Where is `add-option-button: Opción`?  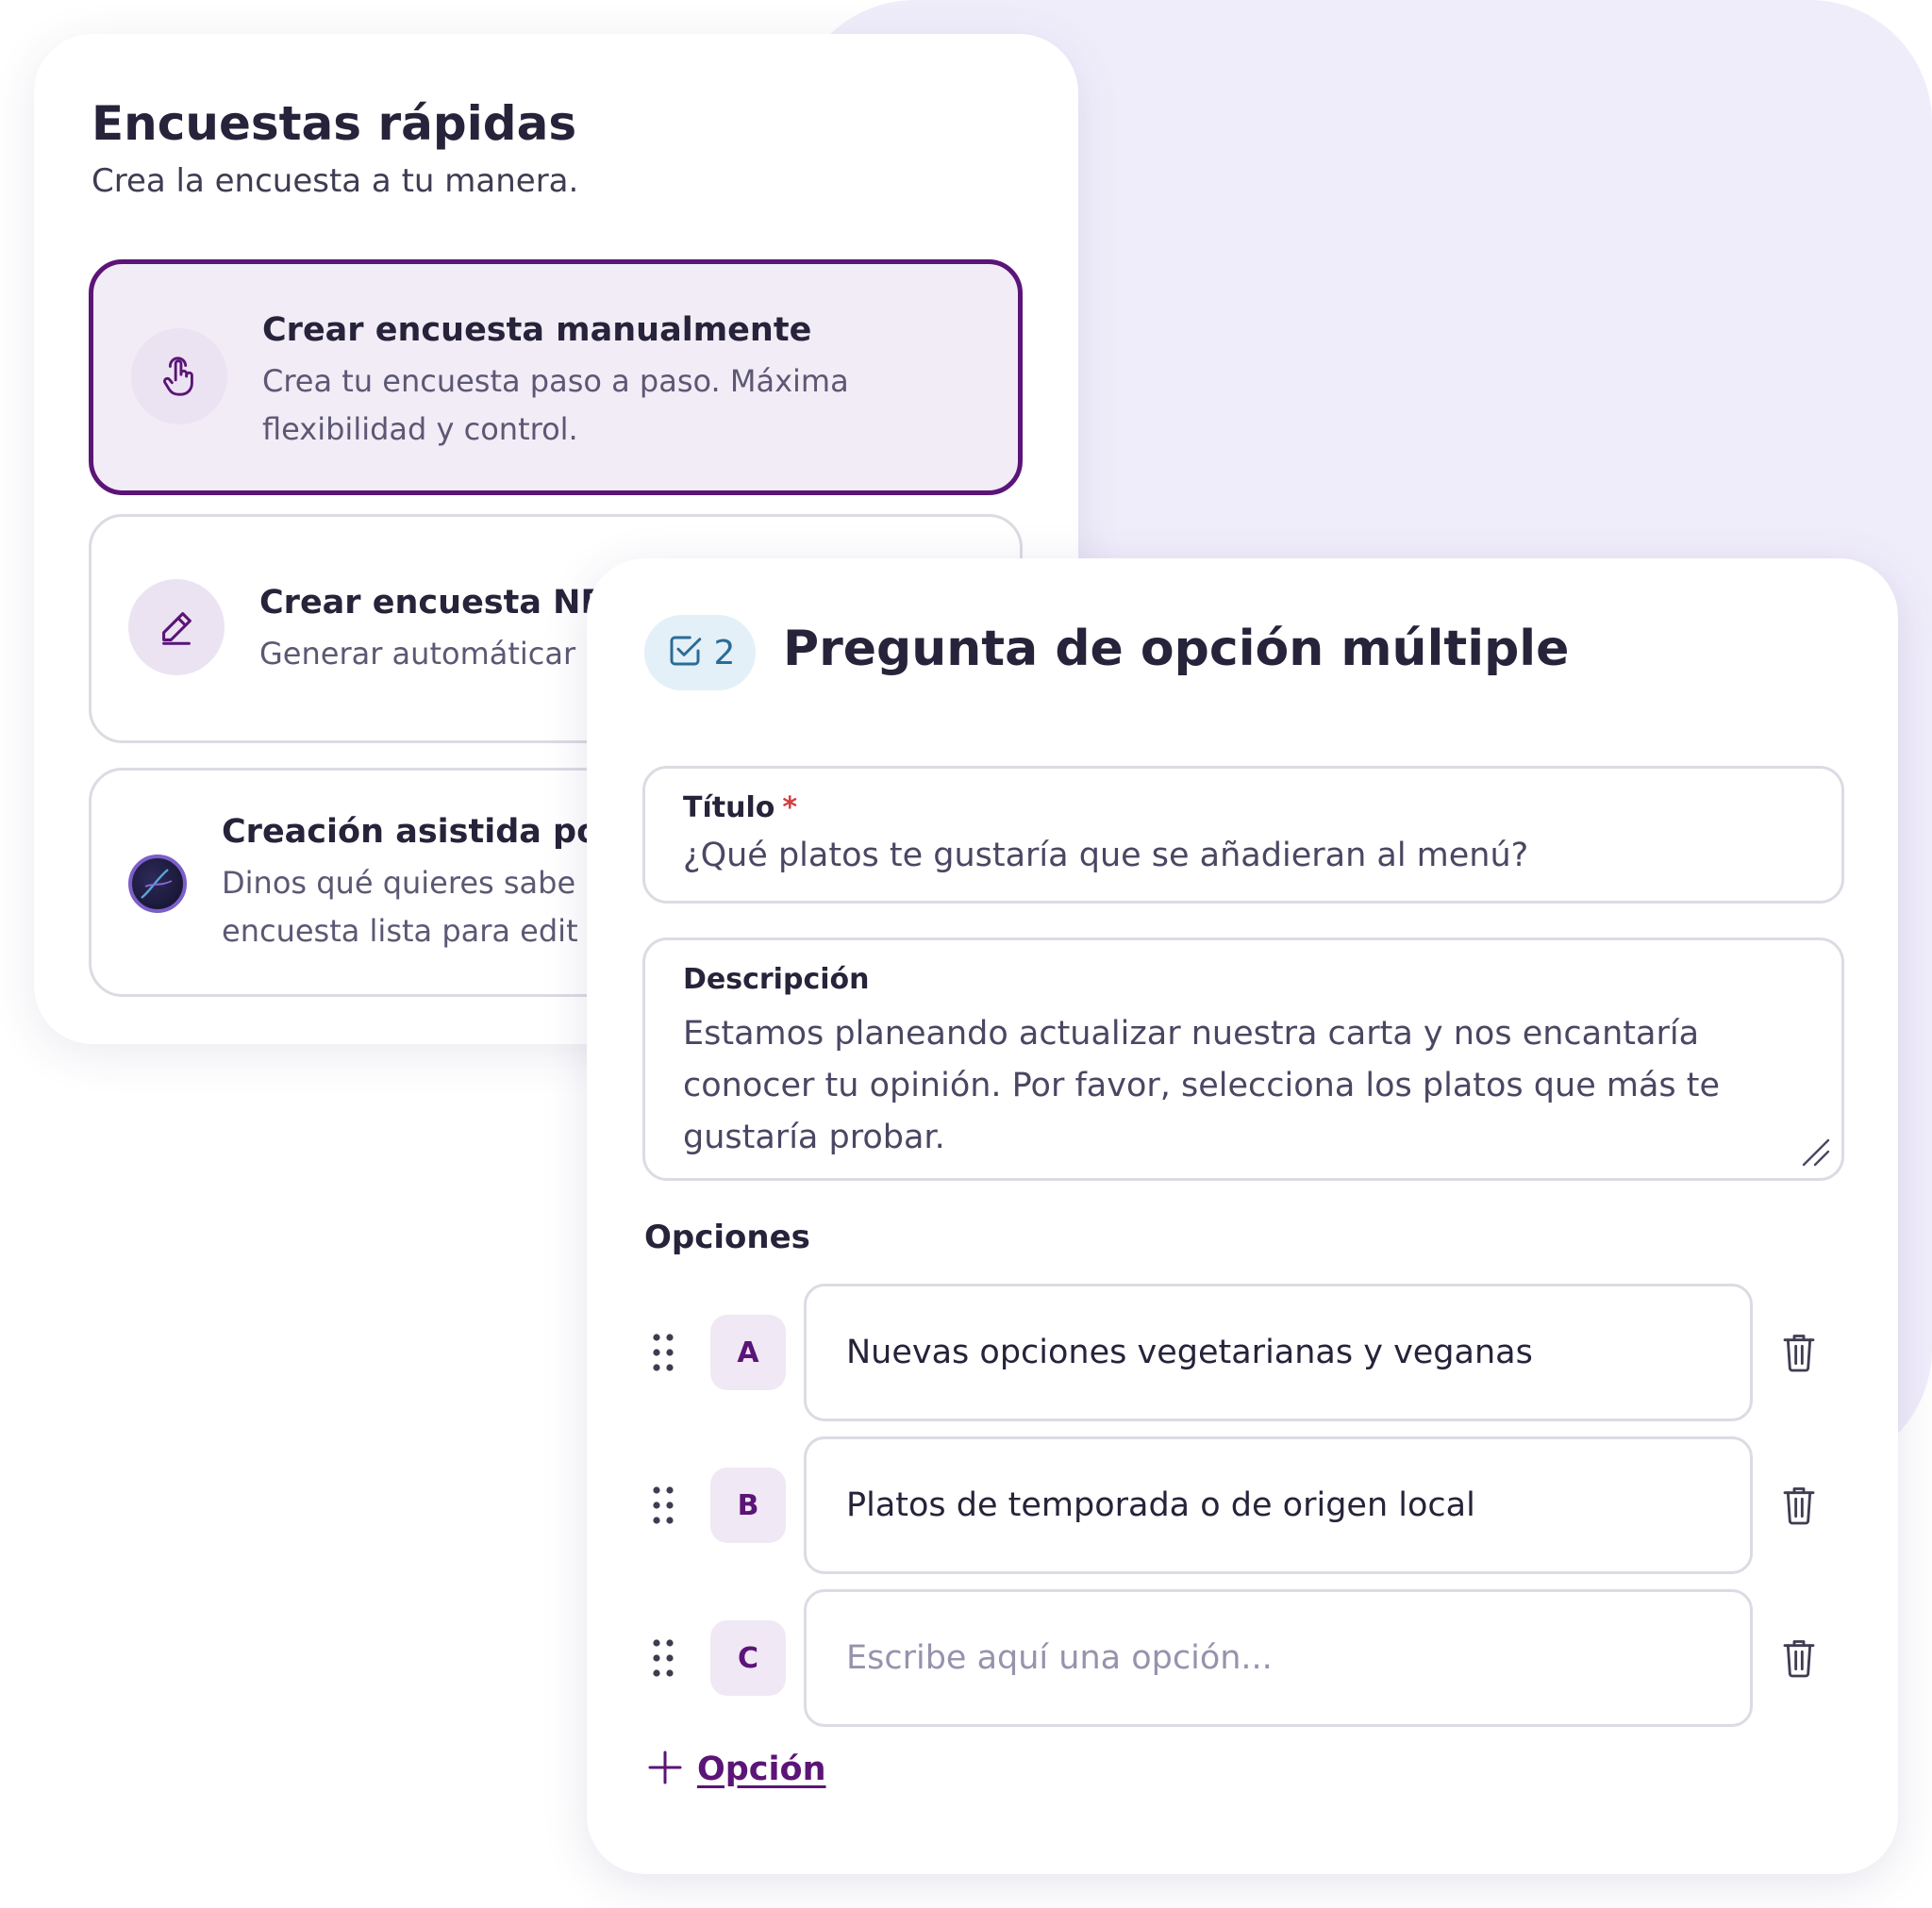 add-option-button: Opción is located at coordinates (736, 1769).